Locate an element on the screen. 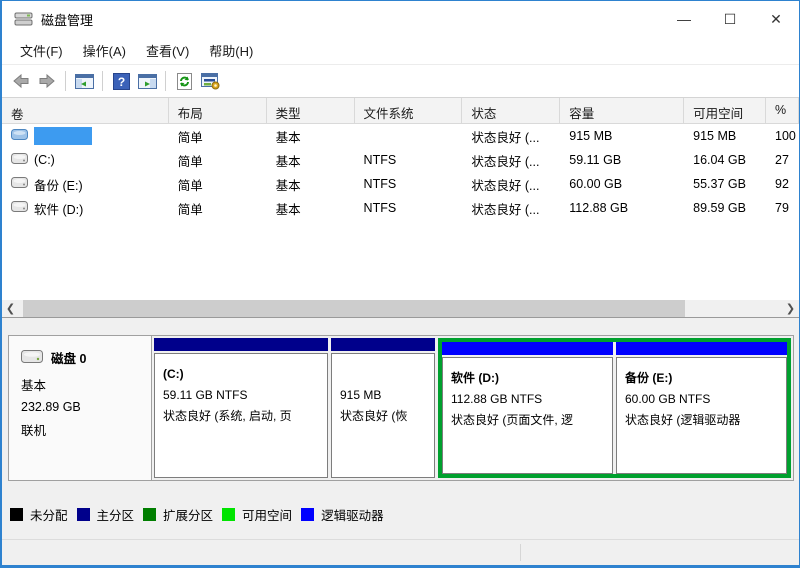 The height and width of the screenshot is (568, 800). cell-percent: 27 is located at coordinates (782, 160).